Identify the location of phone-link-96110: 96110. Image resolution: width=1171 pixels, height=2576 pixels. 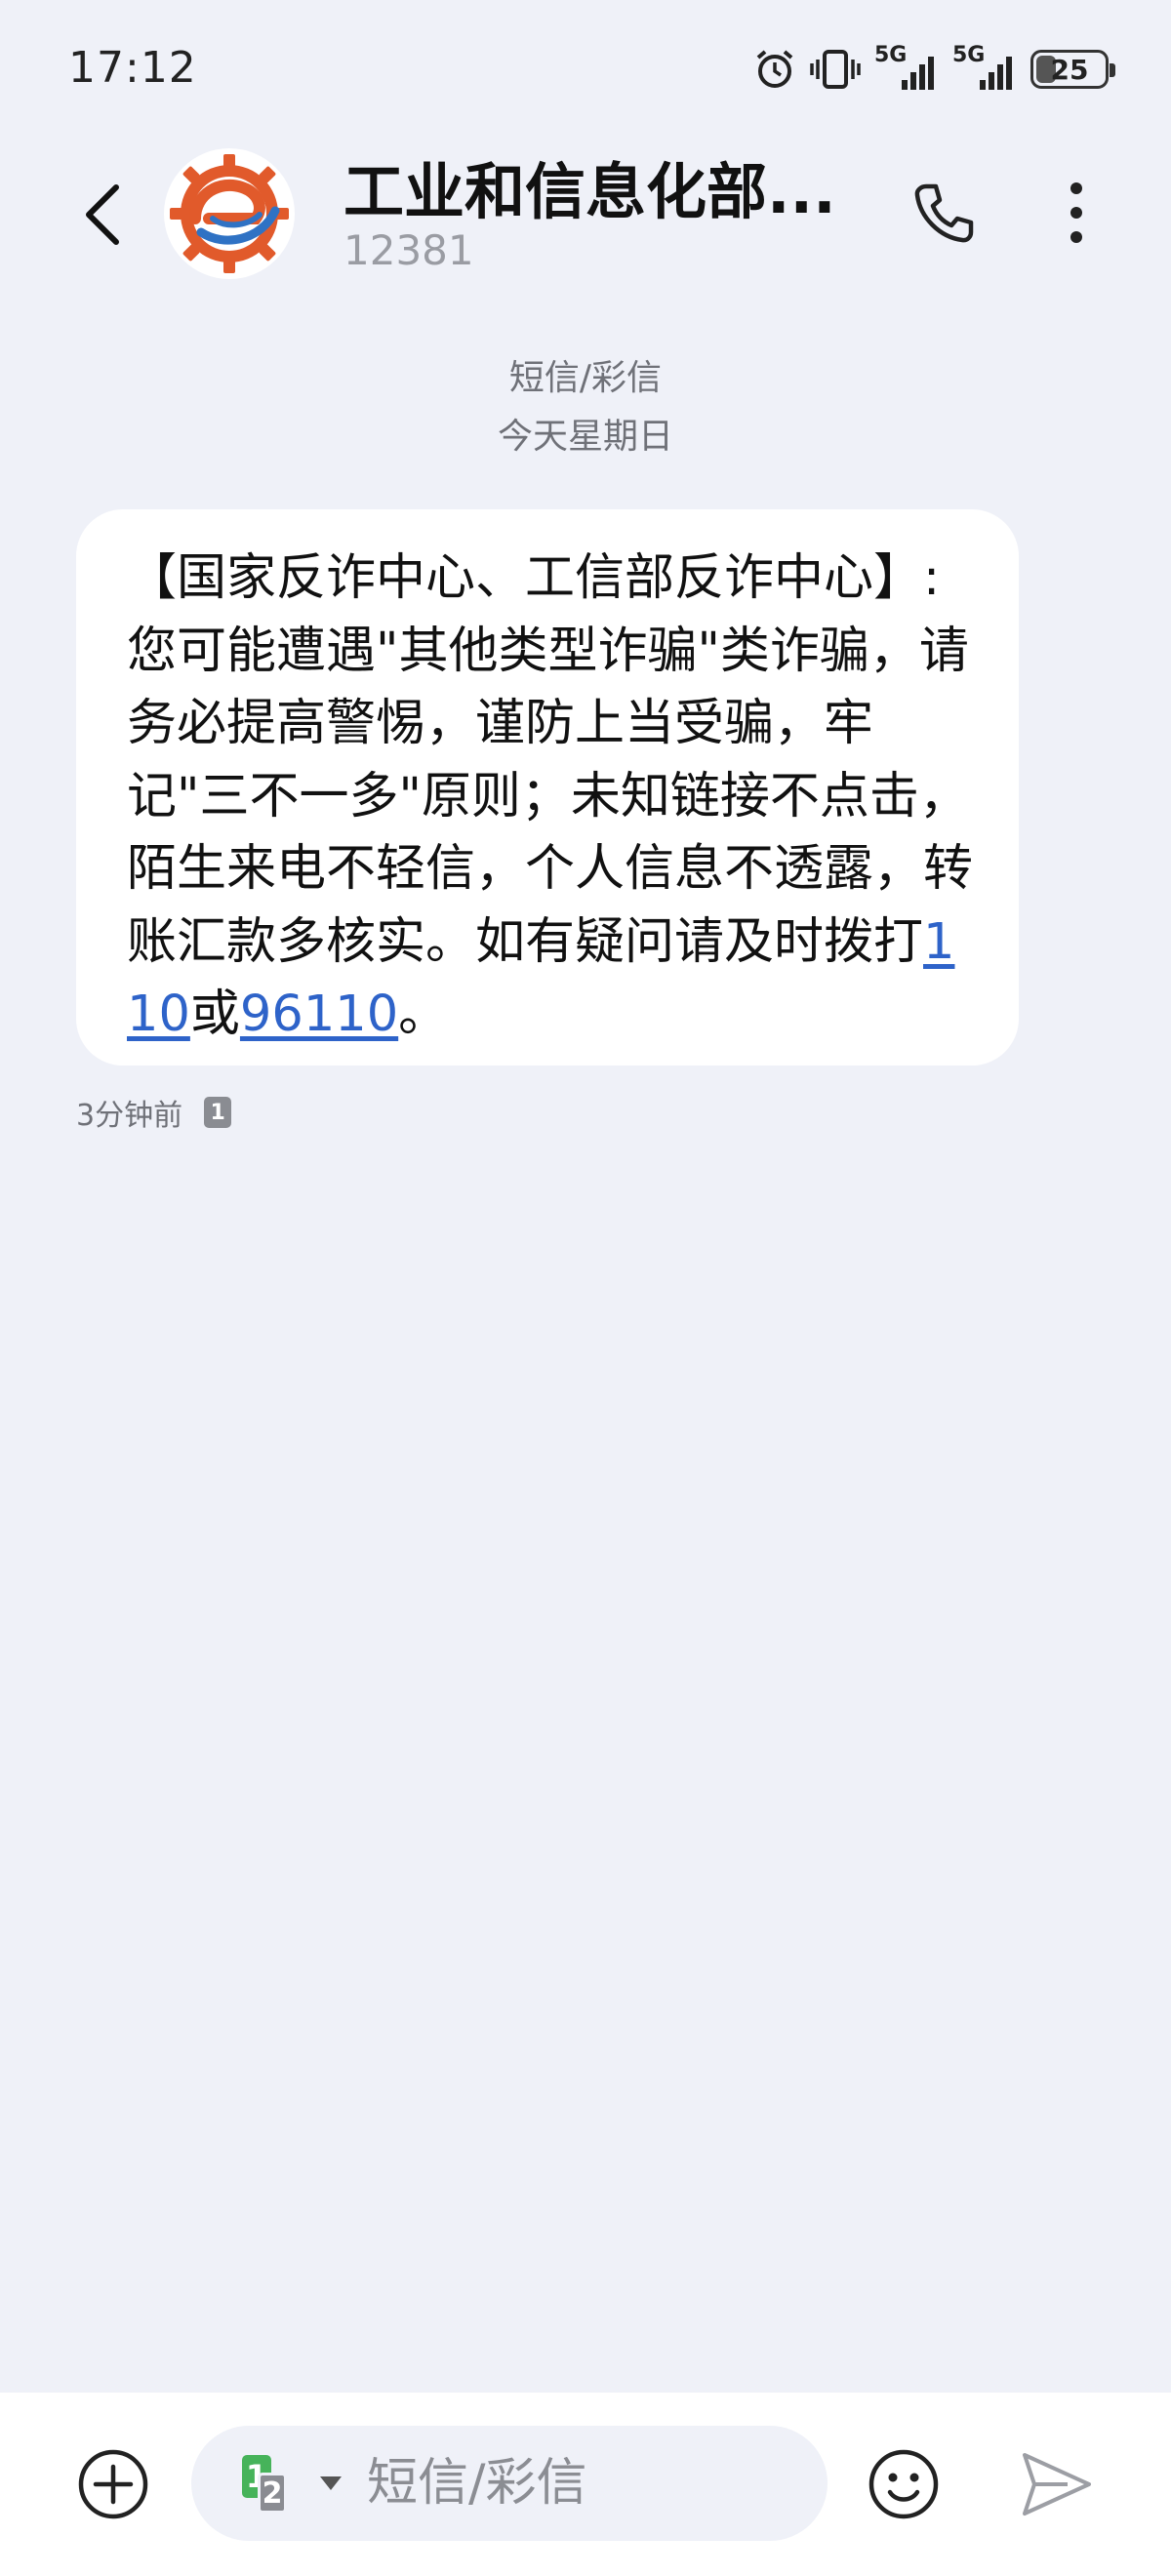
(319, 1014).